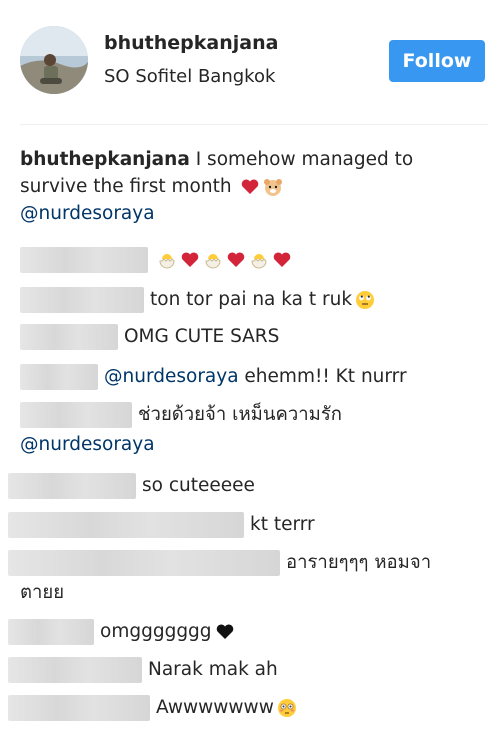 Image resolution: width=500 pixels, height=735 pixels. Describe the element at coordinates (143, 669) in the screenshot. I see `comment-row: Narak mak ah` at that location.